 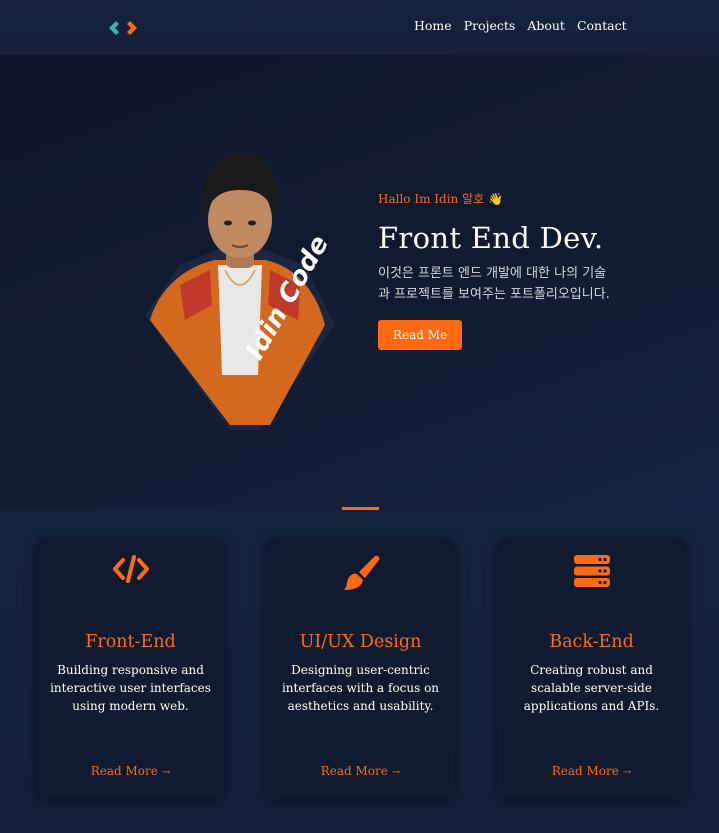 What do you see at coordinates (440, 199) in the screenshot?
I see `hero-greeting: Hallo Im Idin 알호 👋` at bounding box center [440, 199].